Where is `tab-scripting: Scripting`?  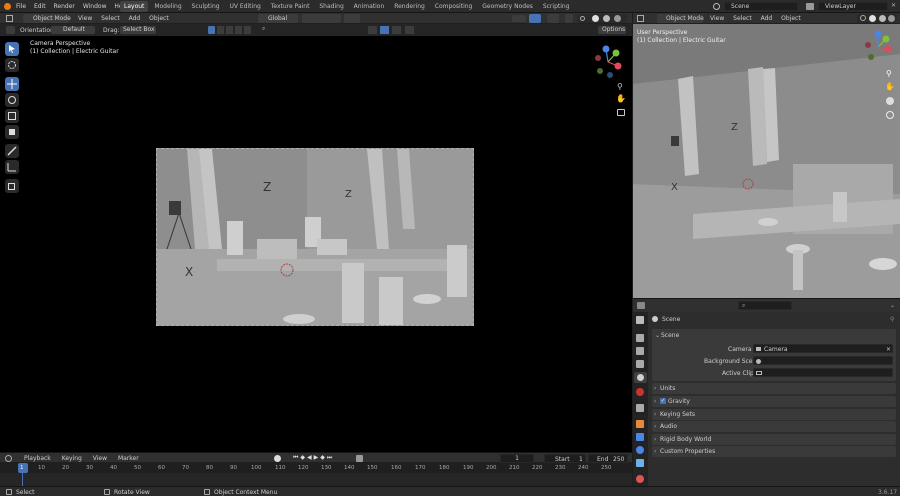 tab-scripting: Scripting is located at coordinates (556, 6).